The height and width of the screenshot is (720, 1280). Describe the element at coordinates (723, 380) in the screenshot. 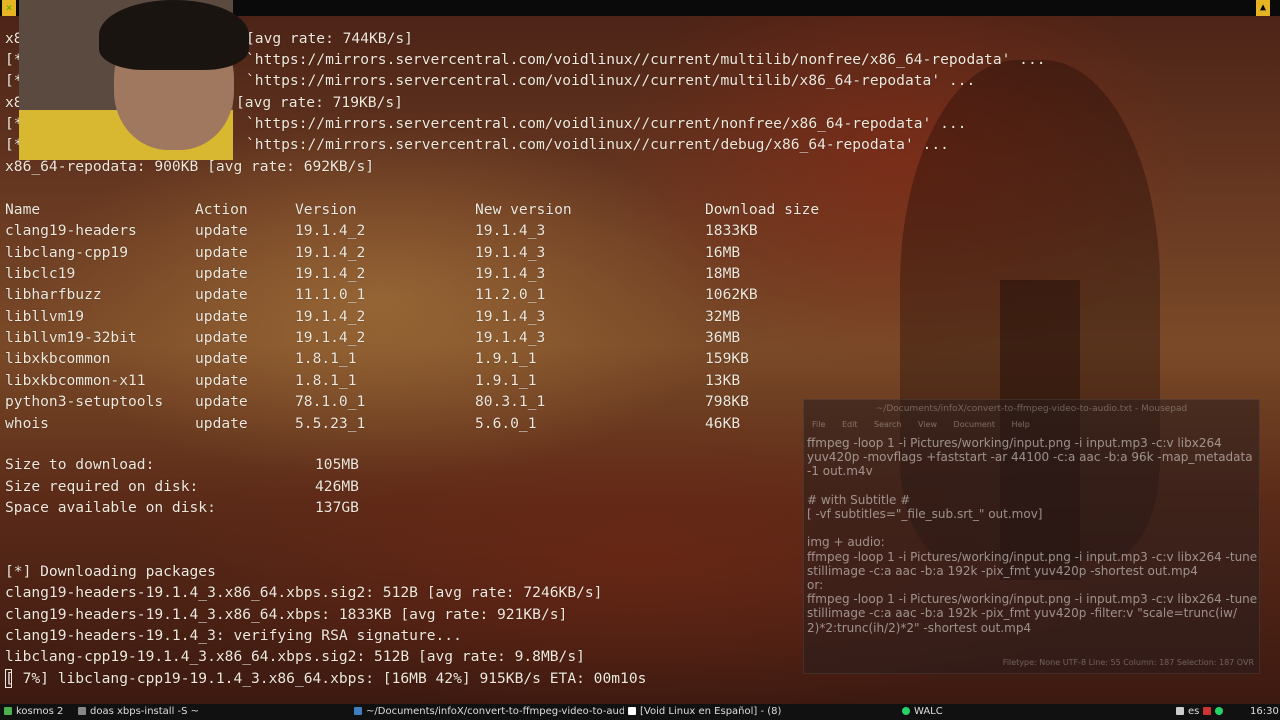

I see `table-cell: 13KB` at that location.